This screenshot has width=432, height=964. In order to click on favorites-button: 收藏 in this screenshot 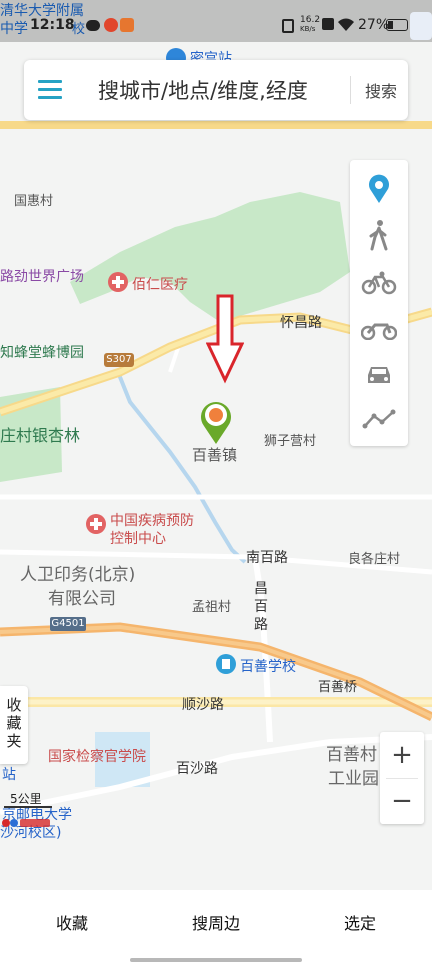, I will do `click(72, 922)`.